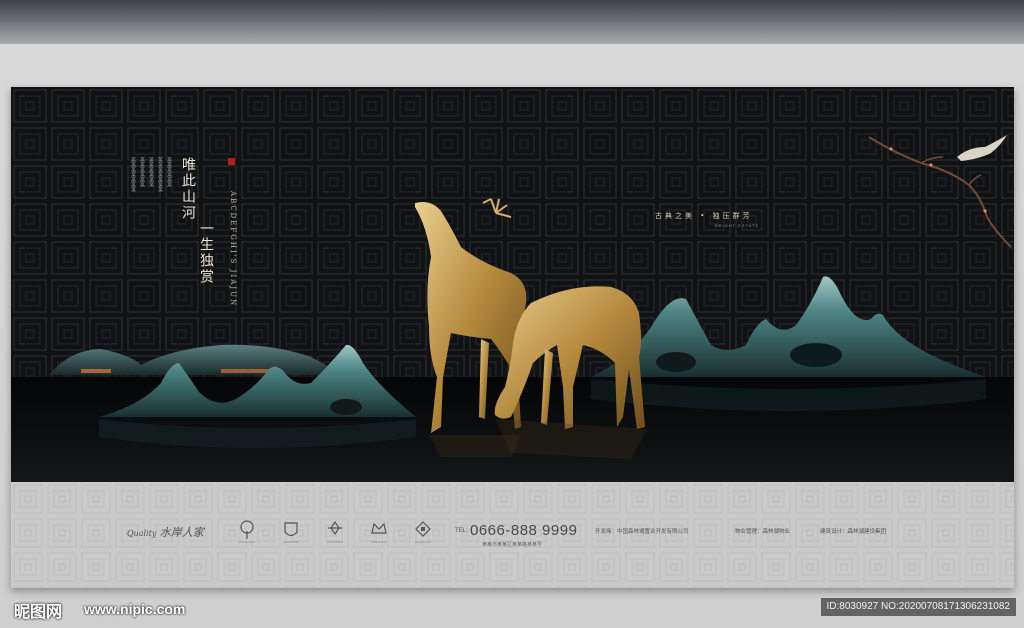  I want to click on builder-info: 建筑设计：森林湖建设集团, so click(853, 531).